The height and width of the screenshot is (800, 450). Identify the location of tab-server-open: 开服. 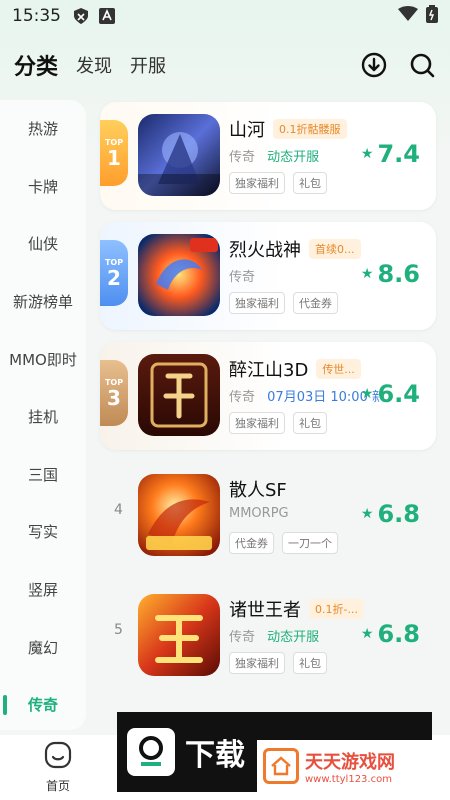
(148, 65).